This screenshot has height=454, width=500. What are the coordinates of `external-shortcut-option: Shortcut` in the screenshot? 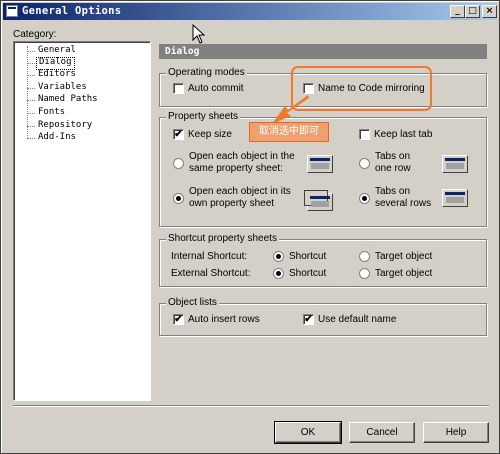 It's located at (307, 273).